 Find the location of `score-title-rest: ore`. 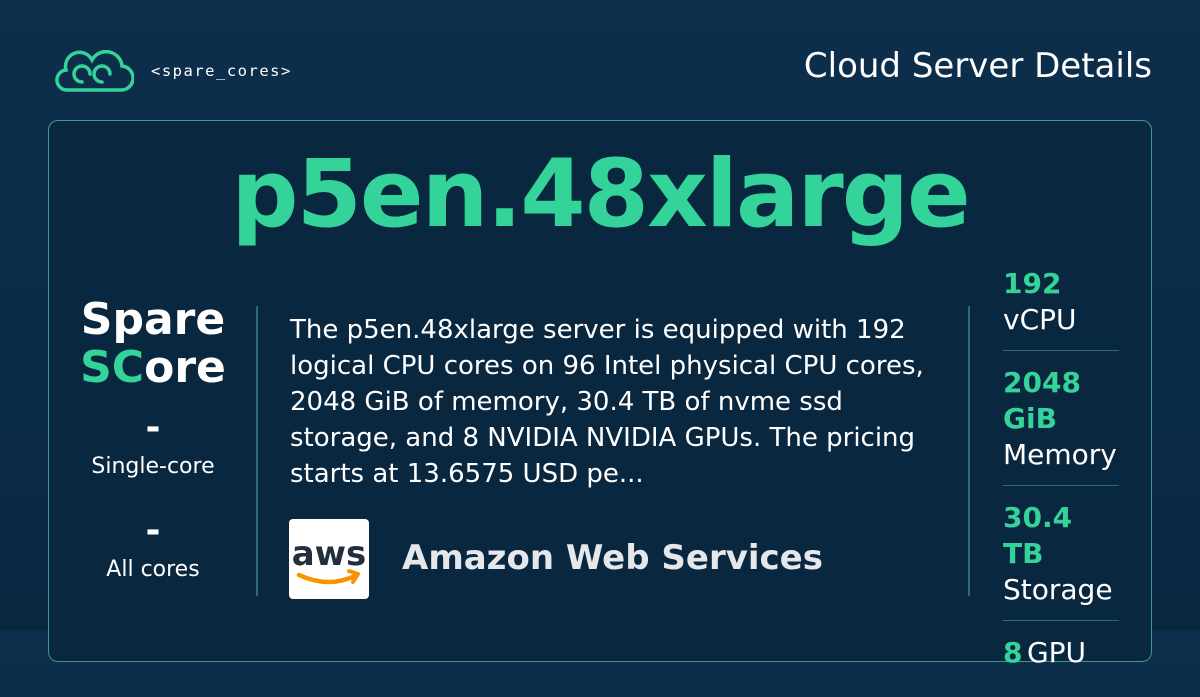

score-title-rest: ore is located at coordinates (185, 367).